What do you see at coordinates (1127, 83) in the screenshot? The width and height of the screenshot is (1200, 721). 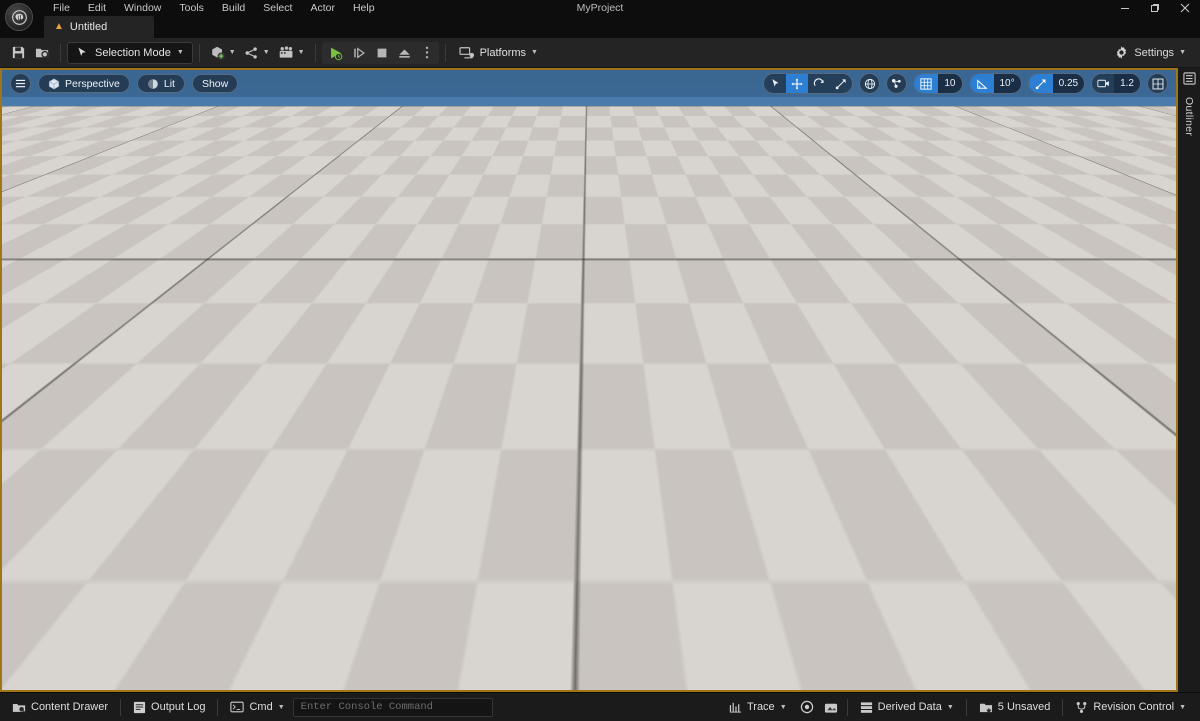 I see `camera-speed-value: 1.2` at bounding box center [1127, 83].